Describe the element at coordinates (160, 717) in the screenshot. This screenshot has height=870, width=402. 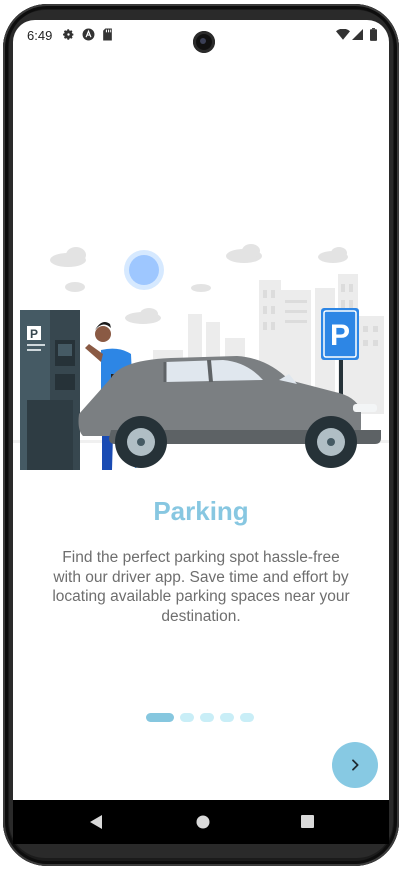
I see `page-dot-active` at that location.